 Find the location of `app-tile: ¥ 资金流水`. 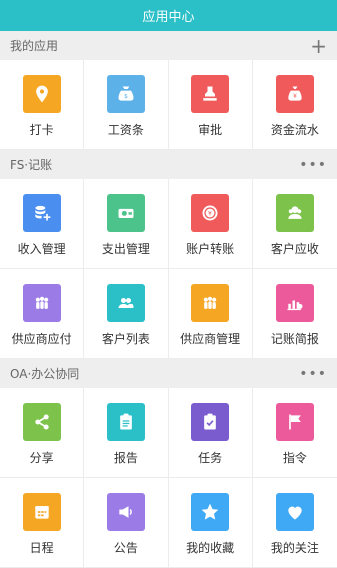

app-tile: ¥ 资金流水 is located at coordinates (294, 105).